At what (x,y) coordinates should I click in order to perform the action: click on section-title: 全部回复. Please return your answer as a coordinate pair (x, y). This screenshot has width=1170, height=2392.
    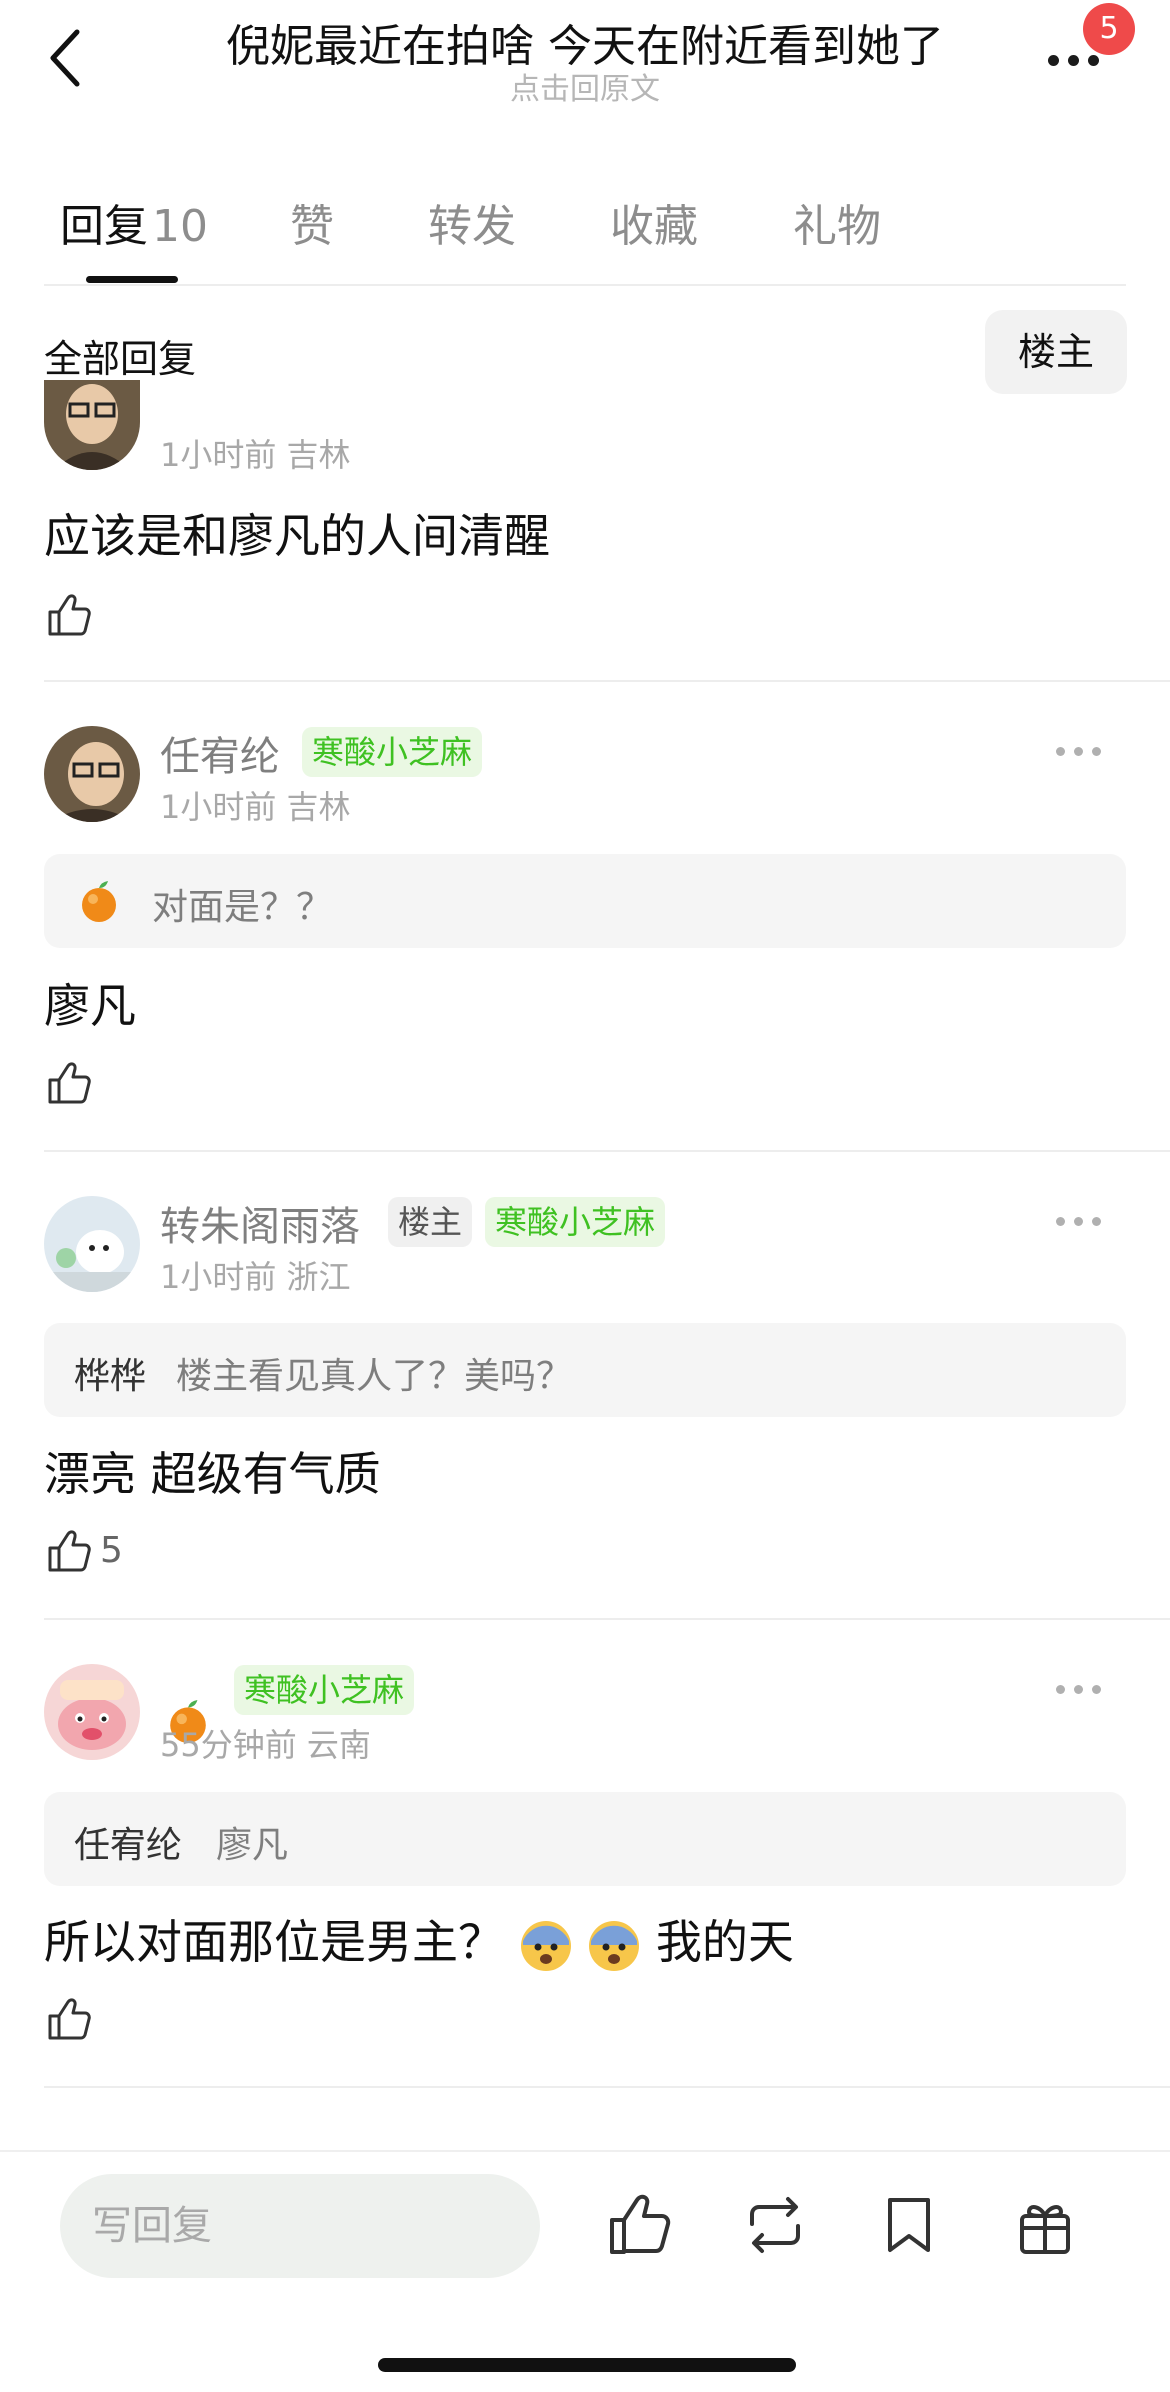
    Looking at the image, I should click on (120, 359).